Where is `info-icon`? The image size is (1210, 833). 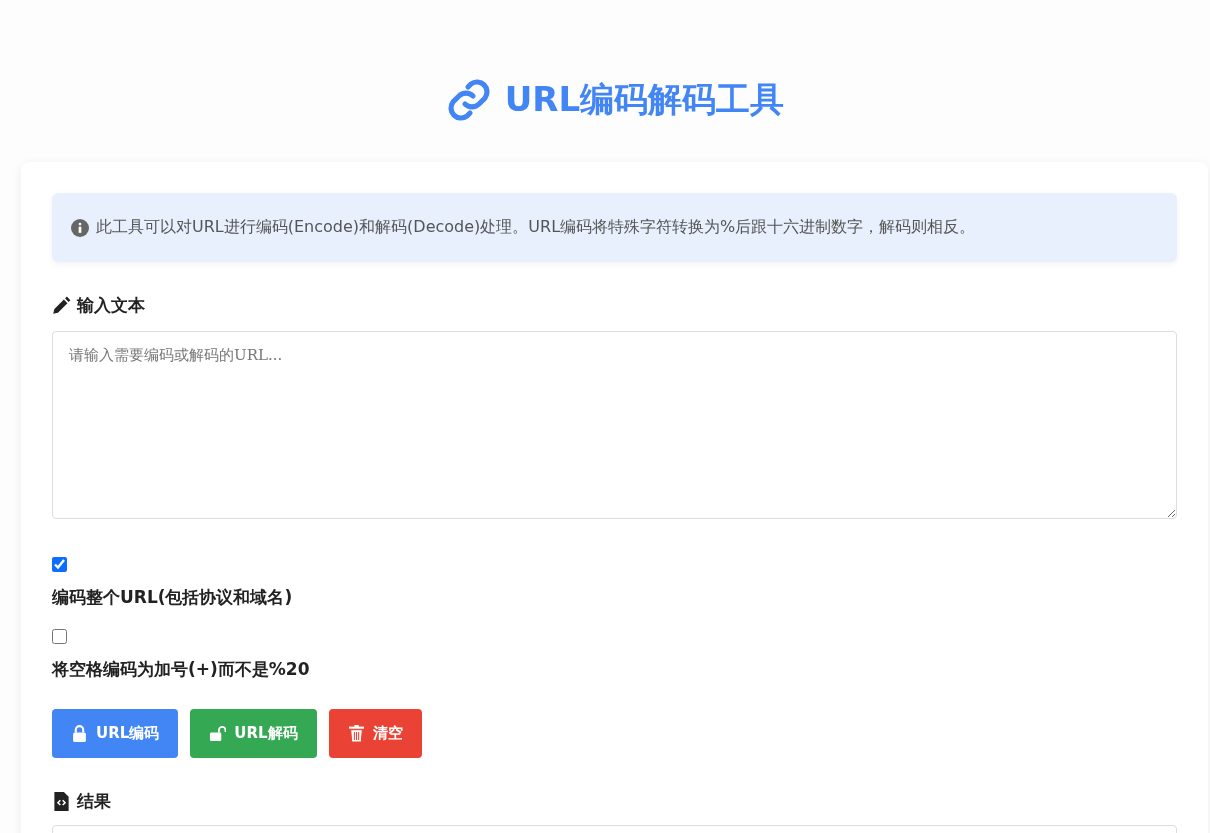 info-icon is located at coordinates (80, 227).